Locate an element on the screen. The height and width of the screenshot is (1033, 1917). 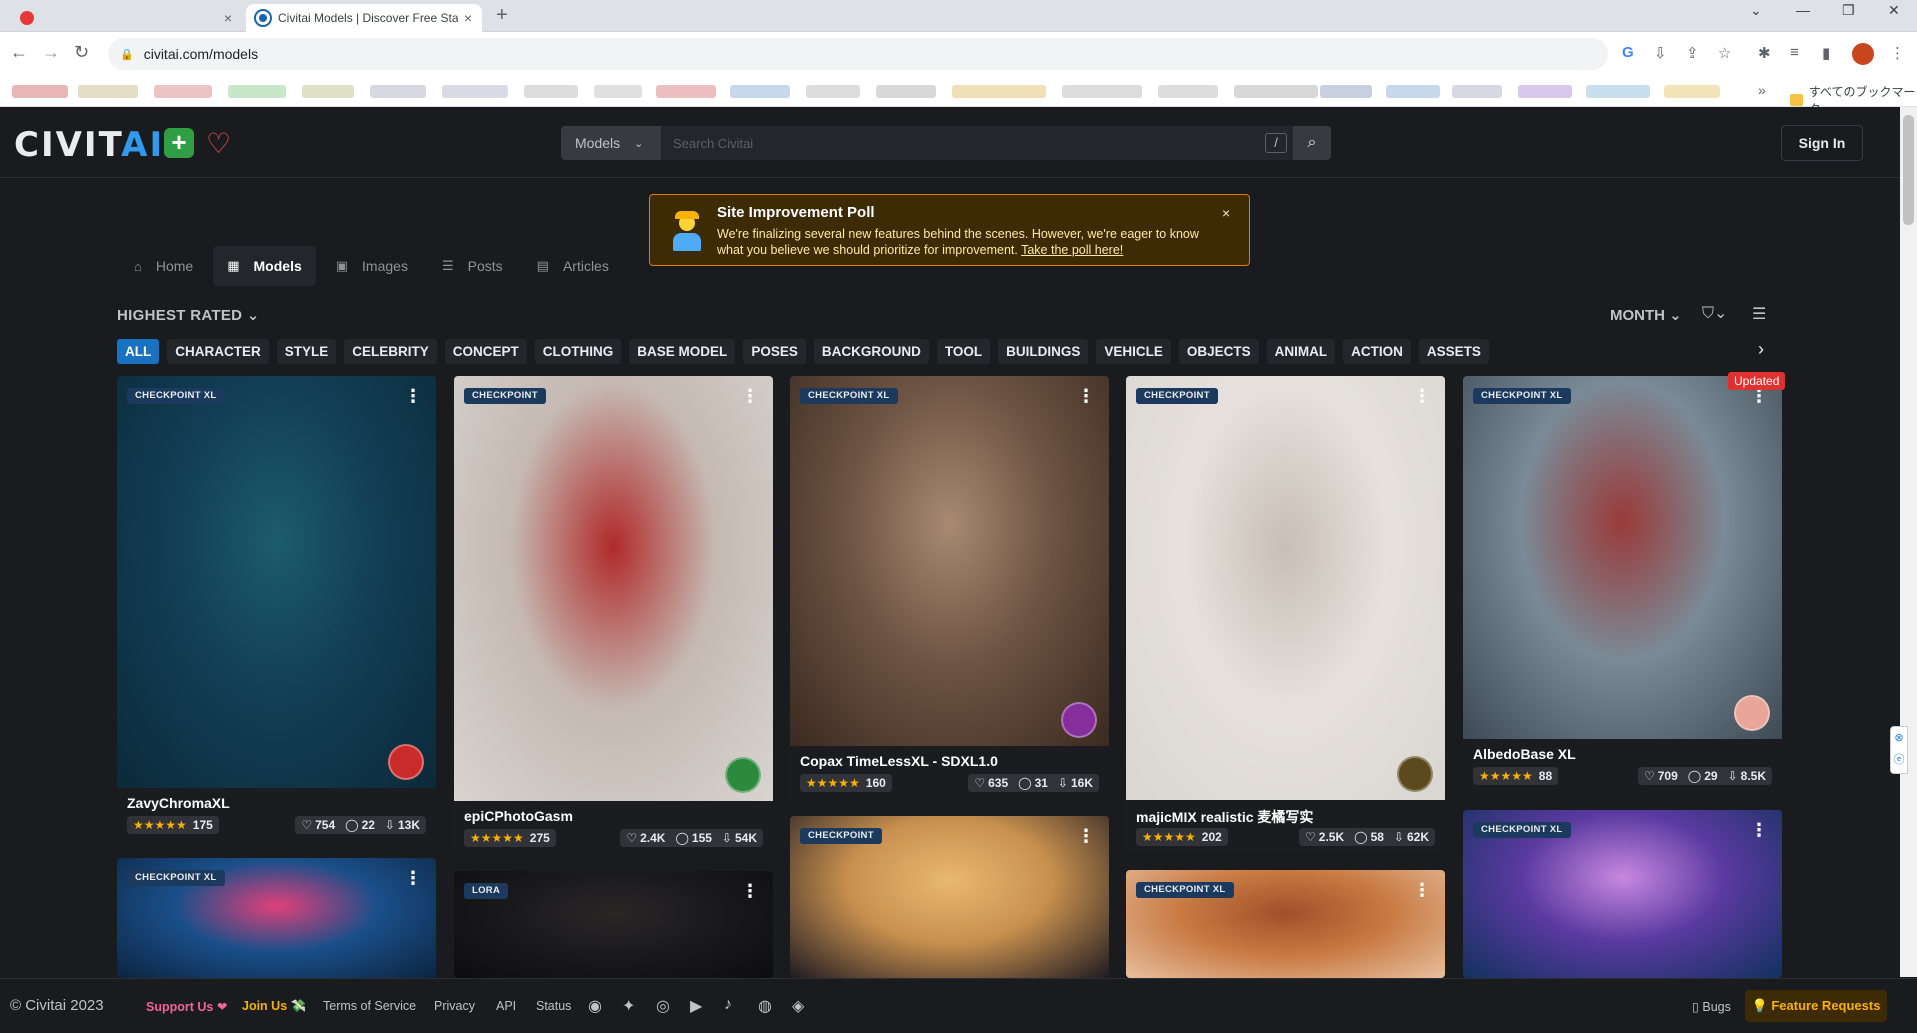
bugs-link: ▯ Bugs is located at coordinates (1711, 1006).